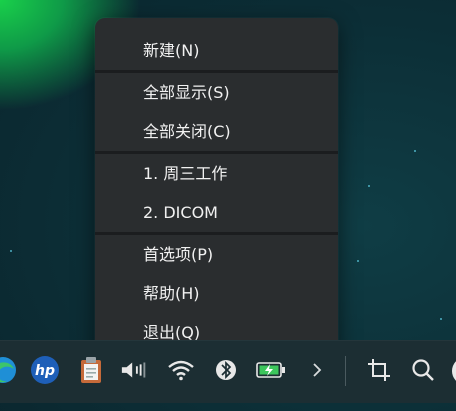 The height and width of the screenshot is (411, 456). I want to click on menu-item-note-1: 1. 周三工作, so click(216, 173).